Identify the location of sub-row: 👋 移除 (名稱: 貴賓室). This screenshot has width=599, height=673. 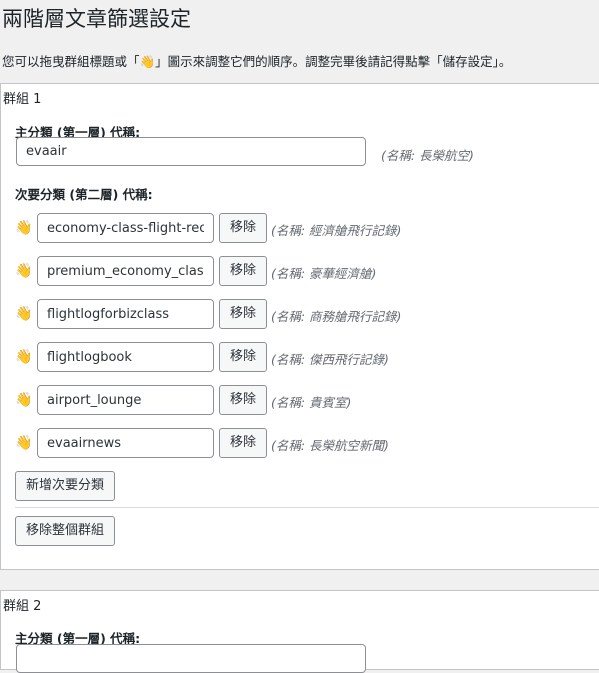
(300, 400).